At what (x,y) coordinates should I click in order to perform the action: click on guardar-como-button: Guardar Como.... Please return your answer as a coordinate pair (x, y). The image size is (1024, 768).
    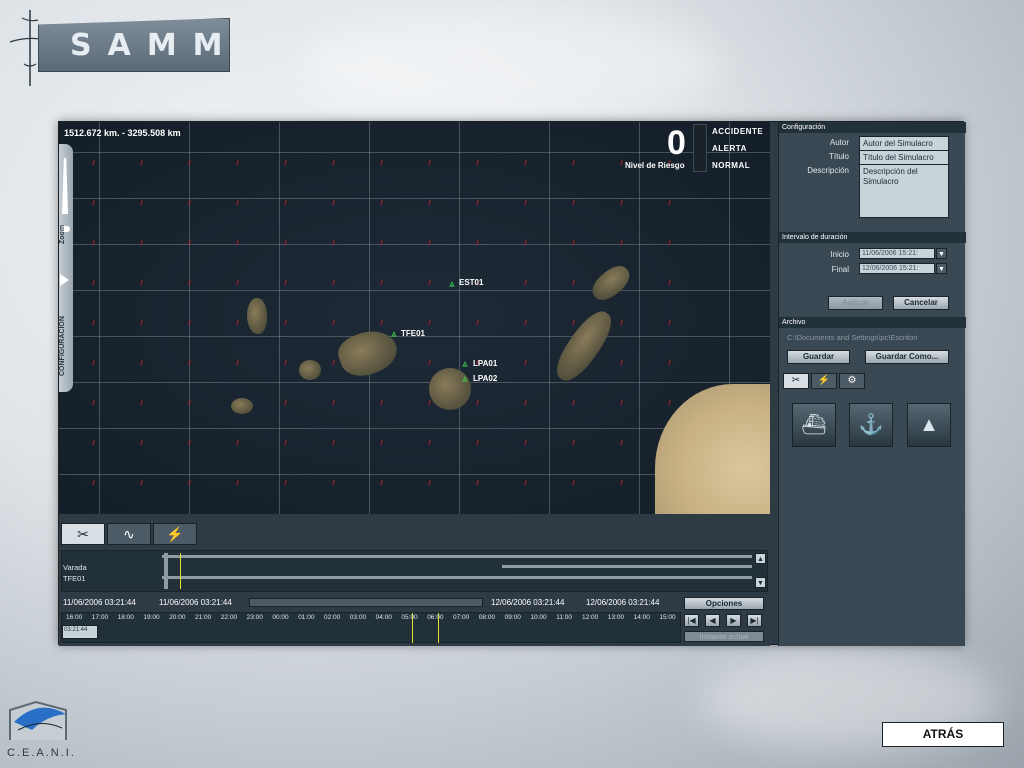
    Looking at the image, I should click on (907, 357).